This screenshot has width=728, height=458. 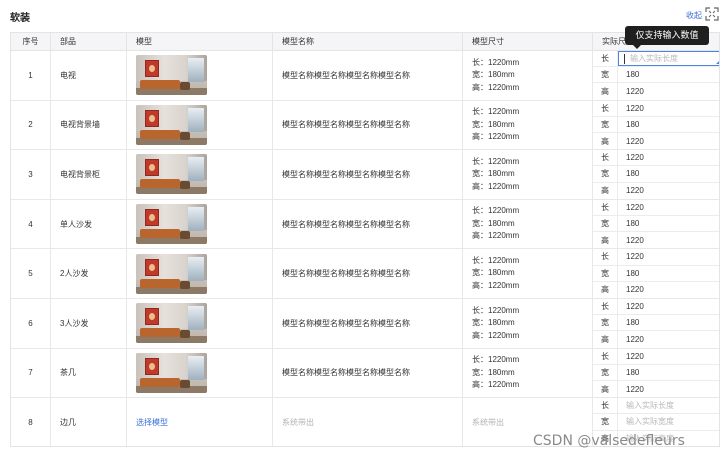 I want to click on choose-model-link: 选择模型, so click(x=200, y=422).